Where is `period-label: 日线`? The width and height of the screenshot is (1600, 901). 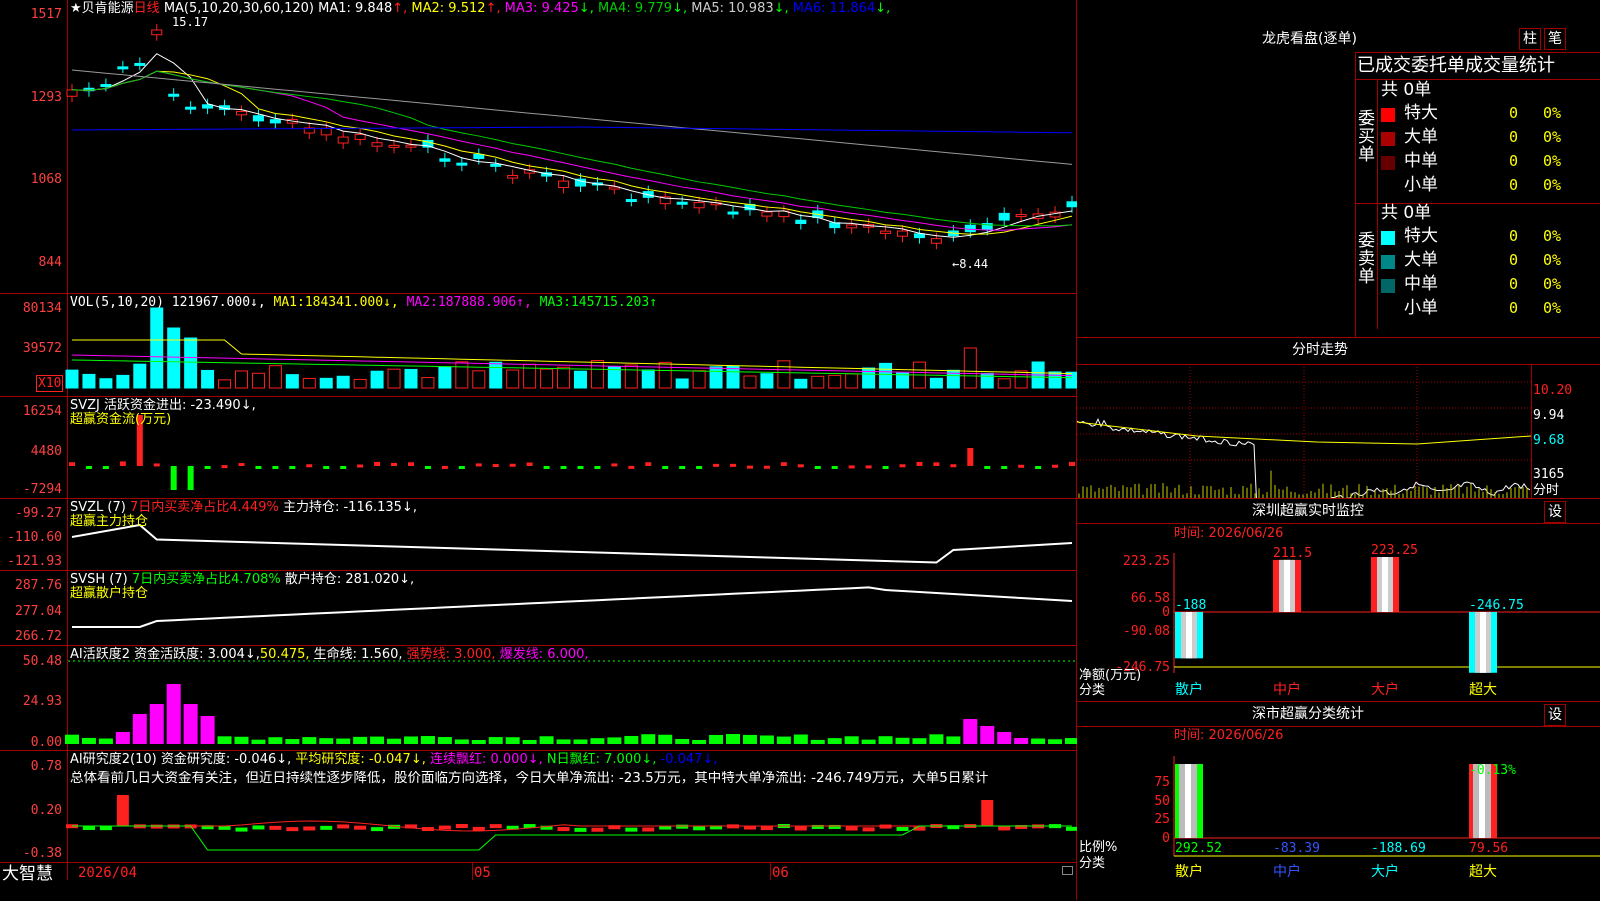 period-label: 日线 is located at coordinates (147, 8).